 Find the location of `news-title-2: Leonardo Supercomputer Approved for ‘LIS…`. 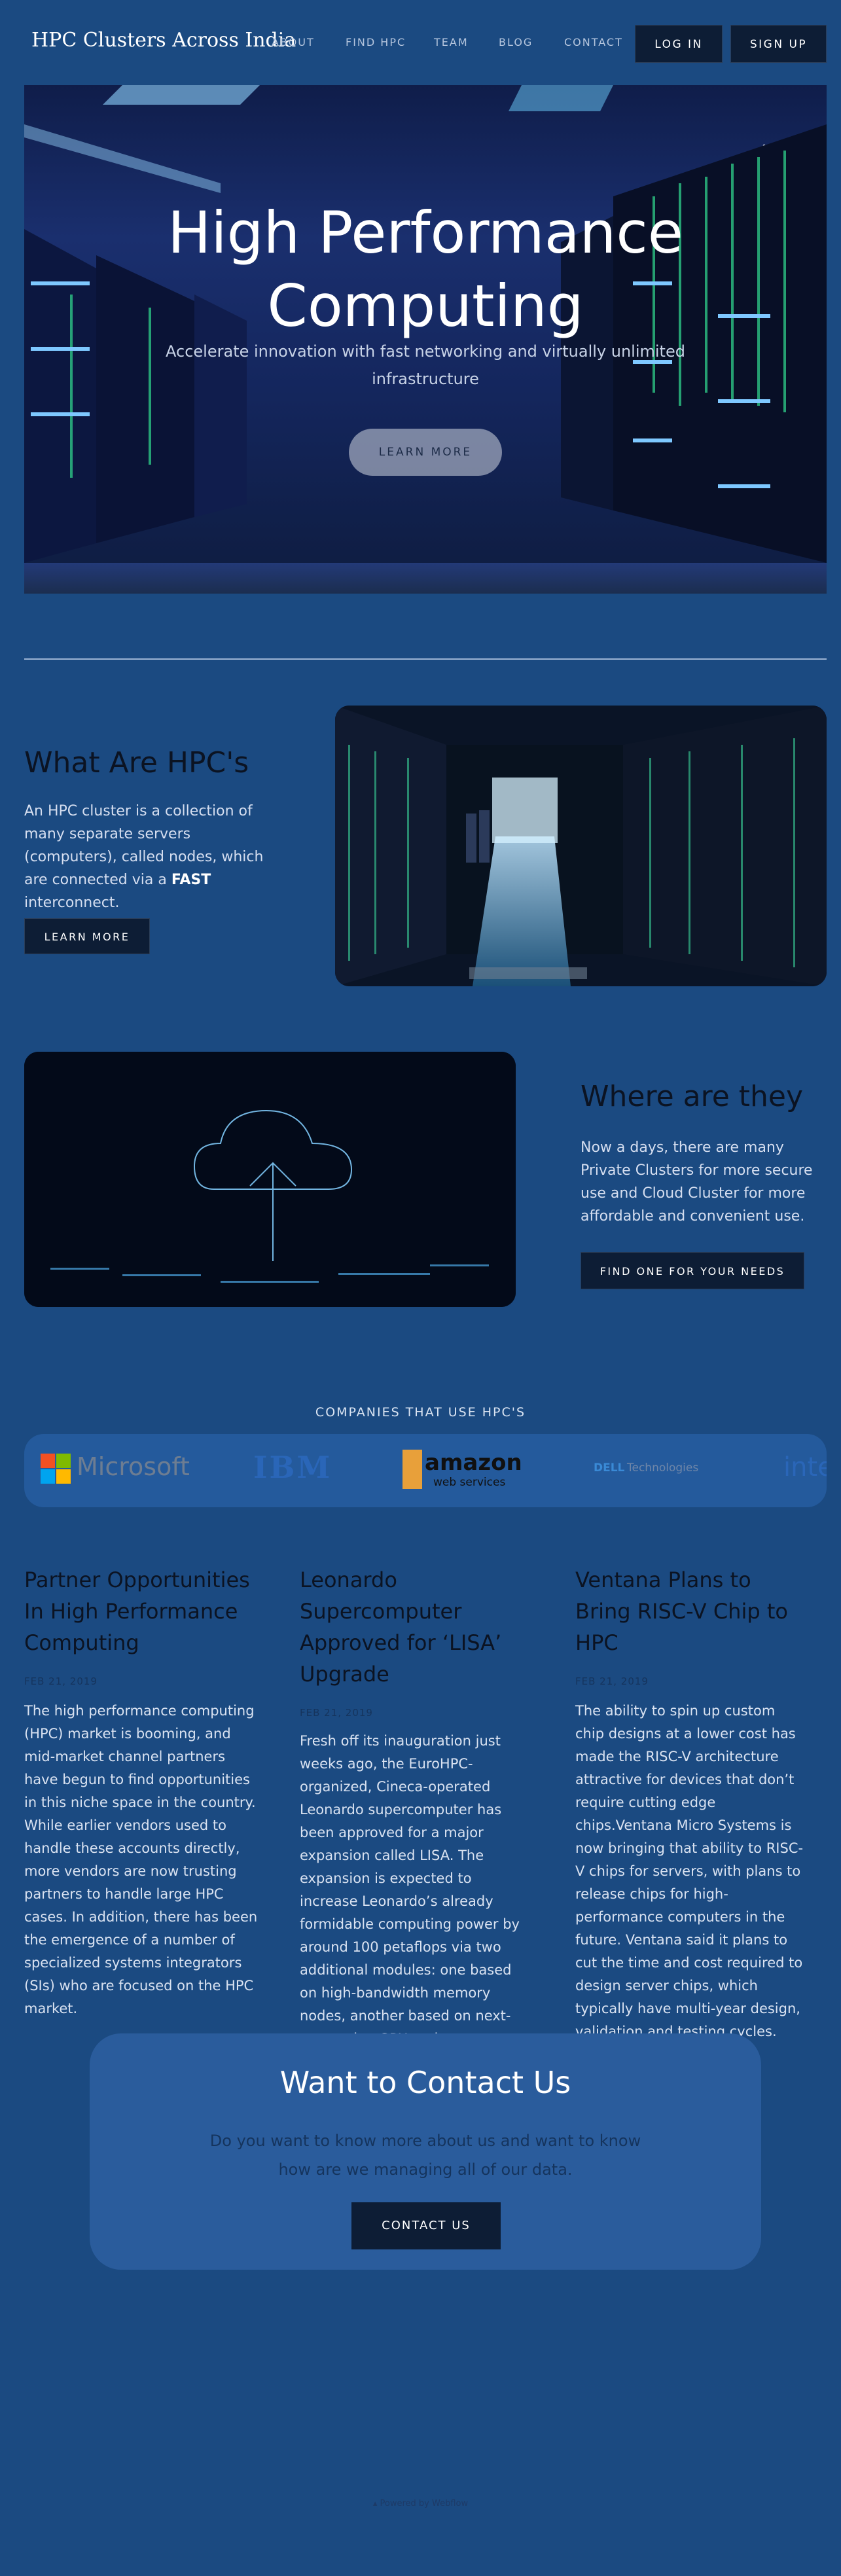

news-title-2: Leonardo Supercomputer Approved for ‘LIS… is located at coordinates (411, 1627).